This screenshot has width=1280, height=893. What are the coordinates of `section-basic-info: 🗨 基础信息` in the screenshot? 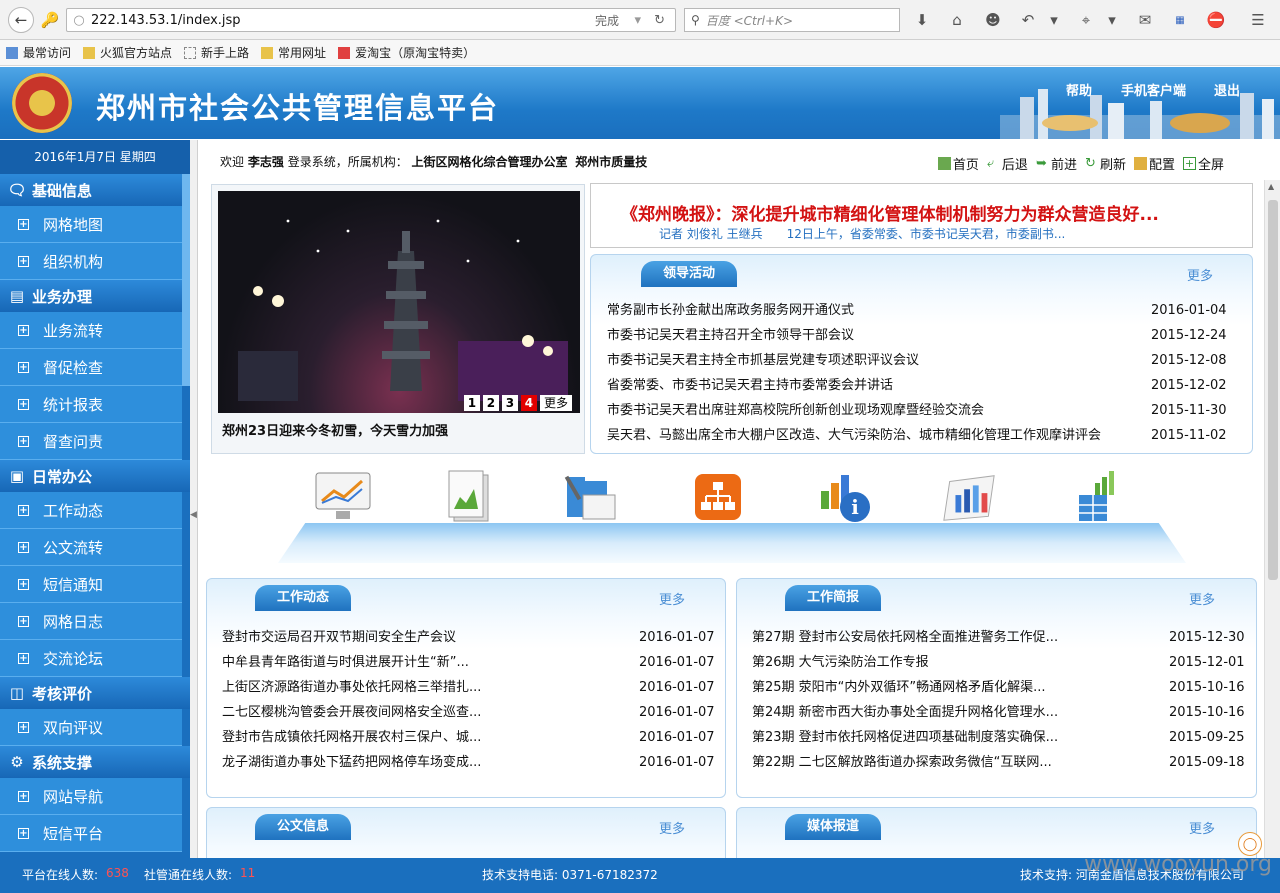 It's located at (95, 190).